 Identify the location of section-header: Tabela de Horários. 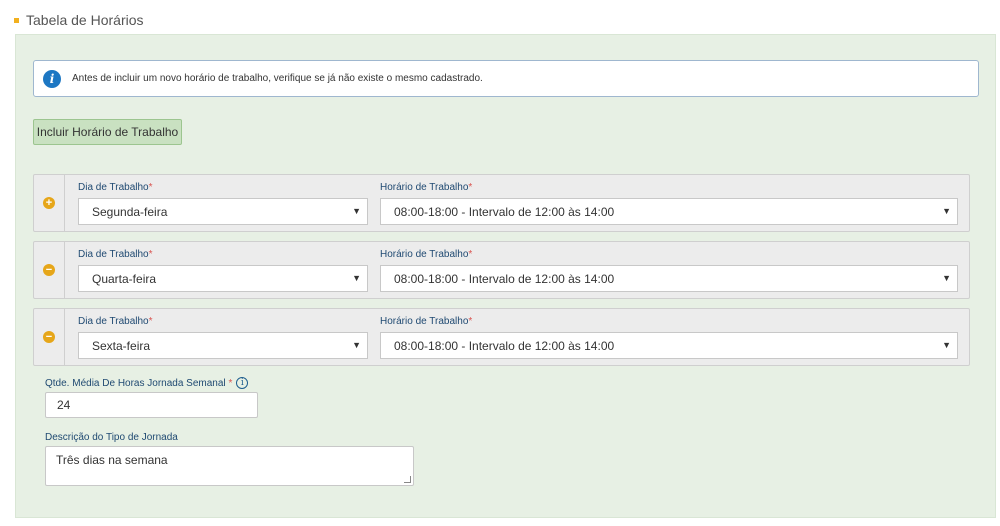
(79, 20).